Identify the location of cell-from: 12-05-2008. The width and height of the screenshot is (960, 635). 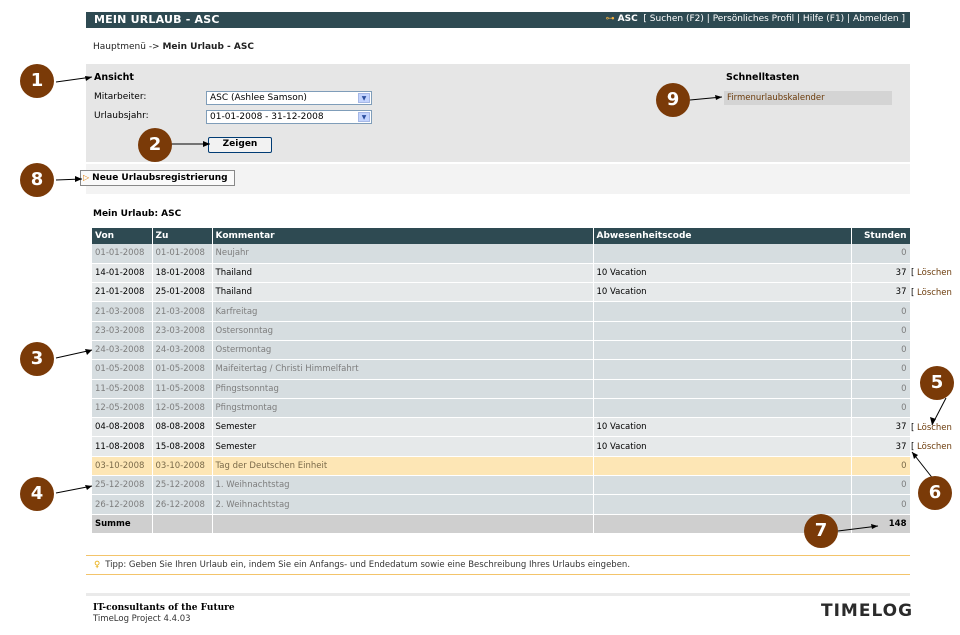
(122, 408).